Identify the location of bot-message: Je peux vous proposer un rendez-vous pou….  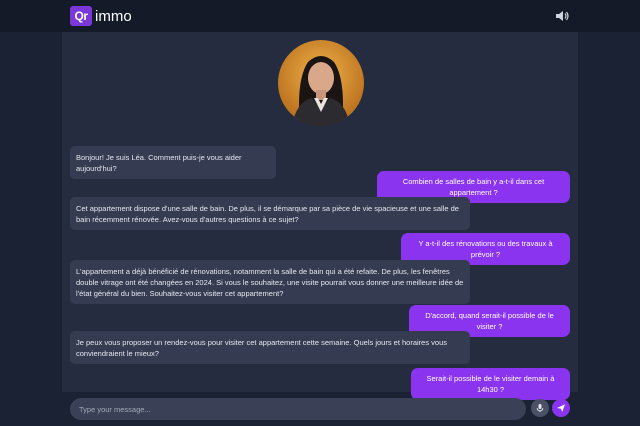
(270, 347).